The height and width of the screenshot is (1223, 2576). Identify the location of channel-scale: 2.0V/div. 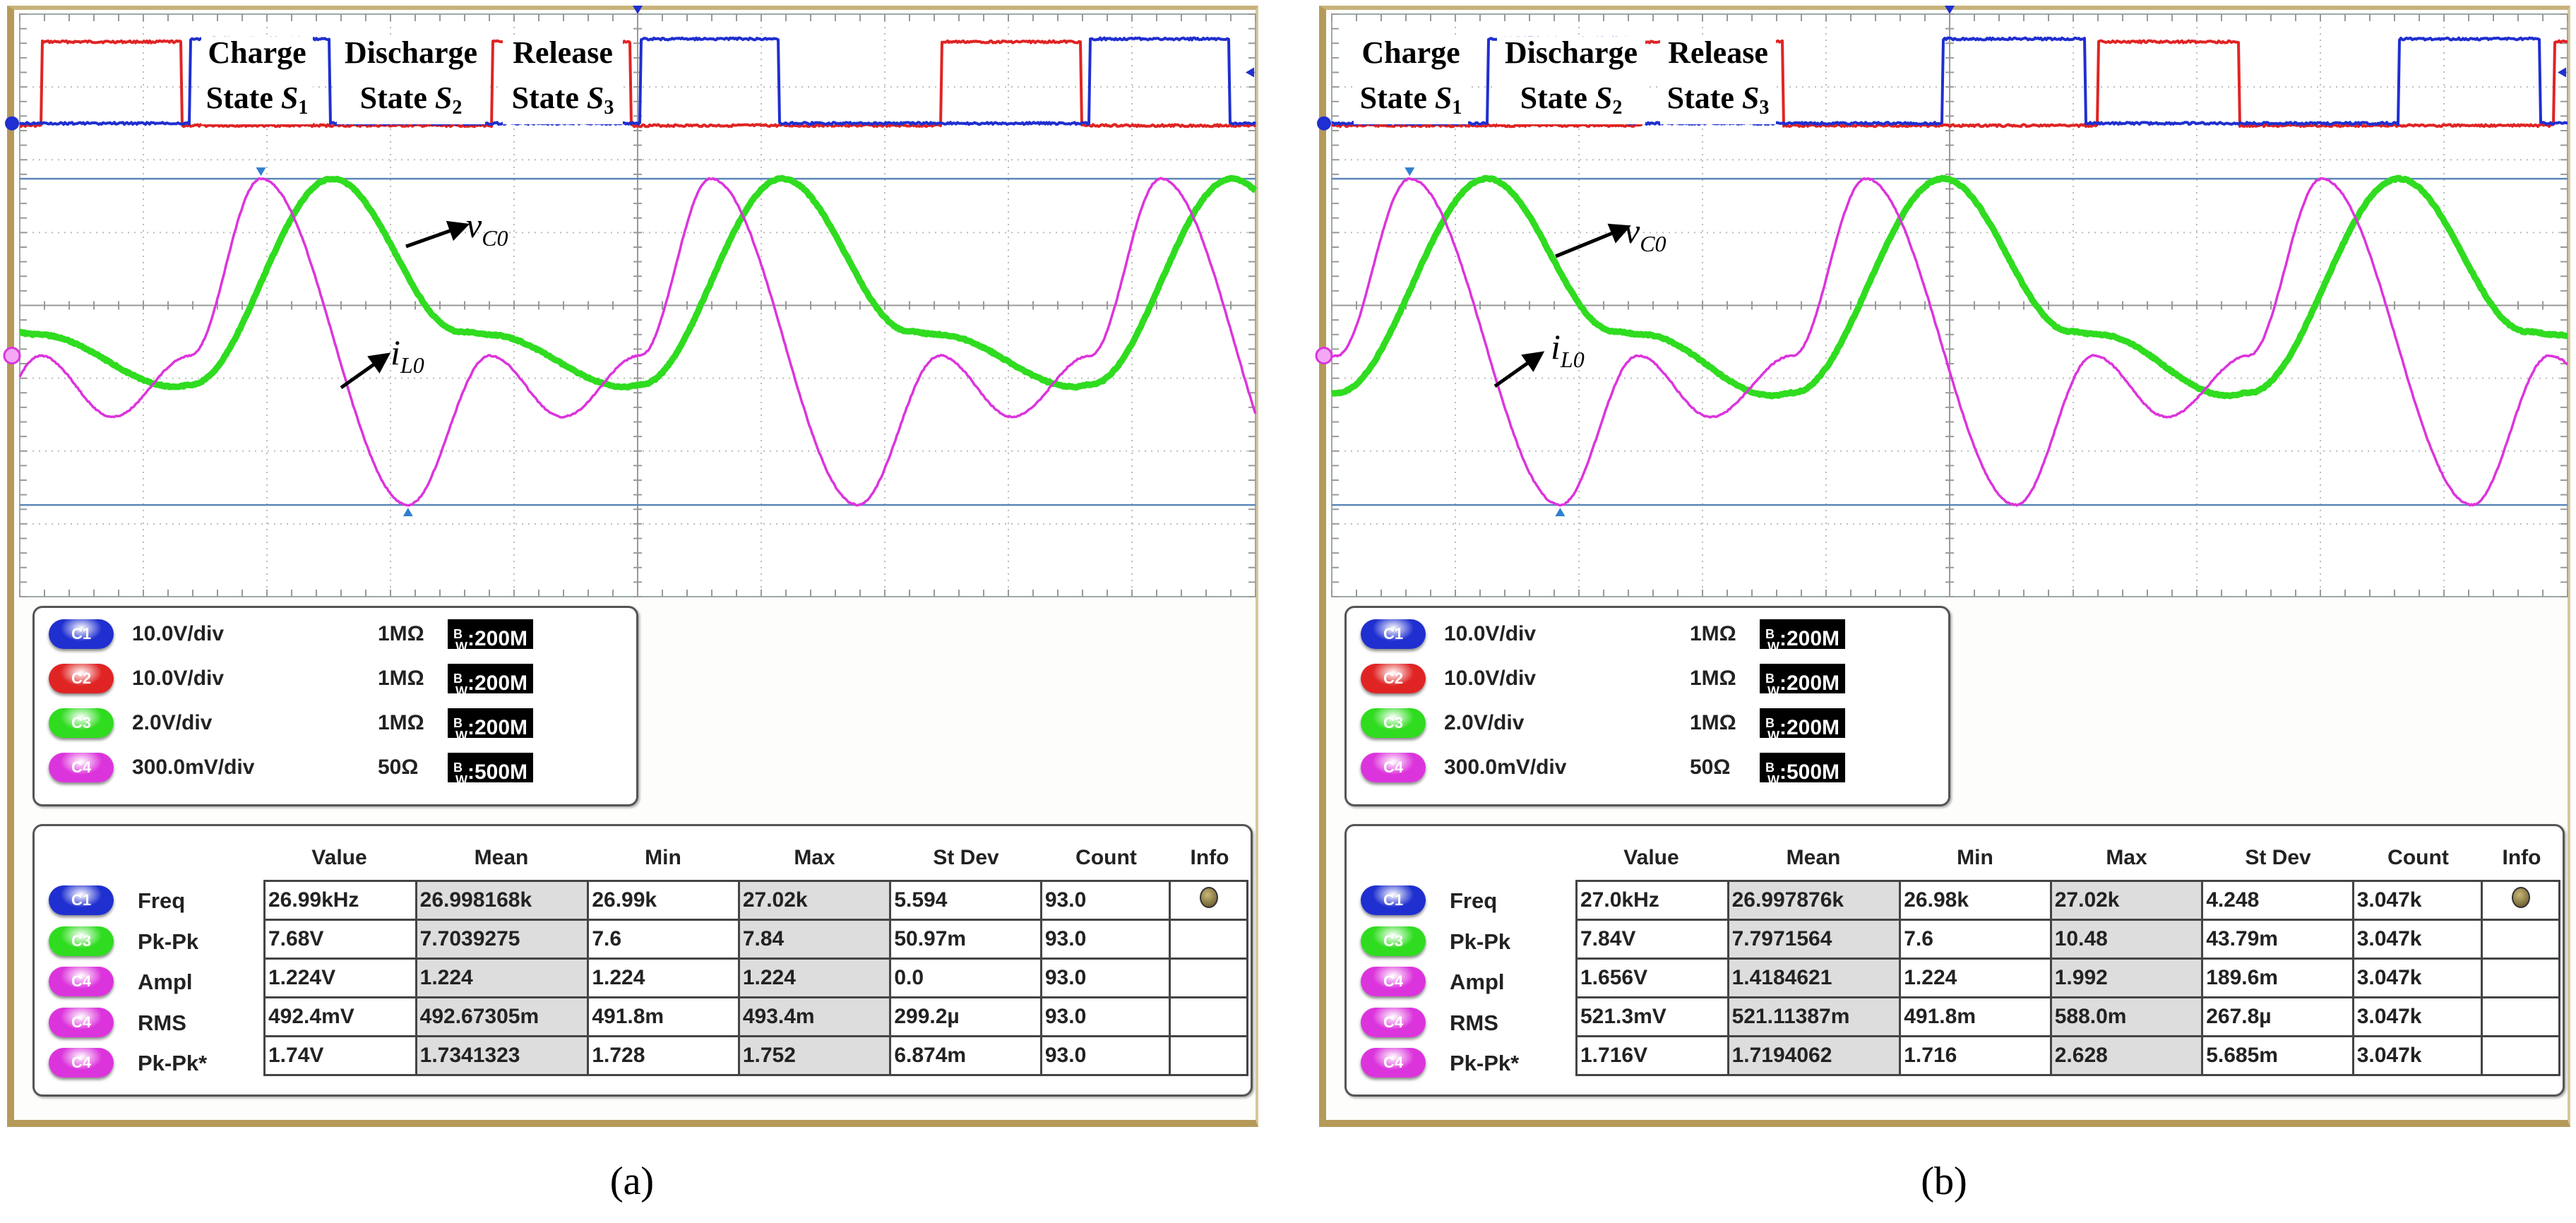
(172, 722).